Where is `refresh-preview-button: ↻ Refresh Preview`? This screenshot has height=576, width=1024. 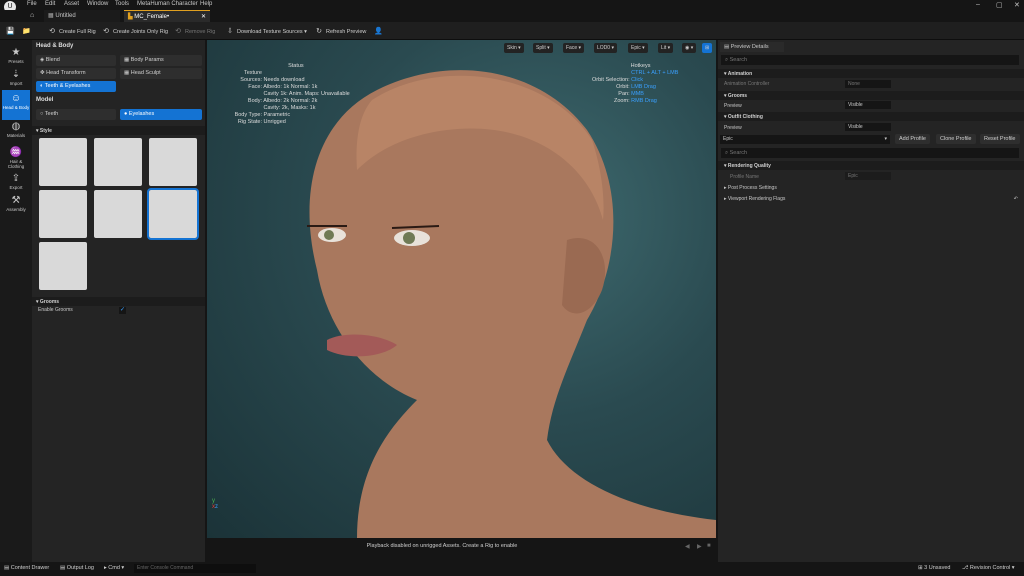 refresh-preview-button: ↻ Refresh Preview is located at coordinates (340, 31).